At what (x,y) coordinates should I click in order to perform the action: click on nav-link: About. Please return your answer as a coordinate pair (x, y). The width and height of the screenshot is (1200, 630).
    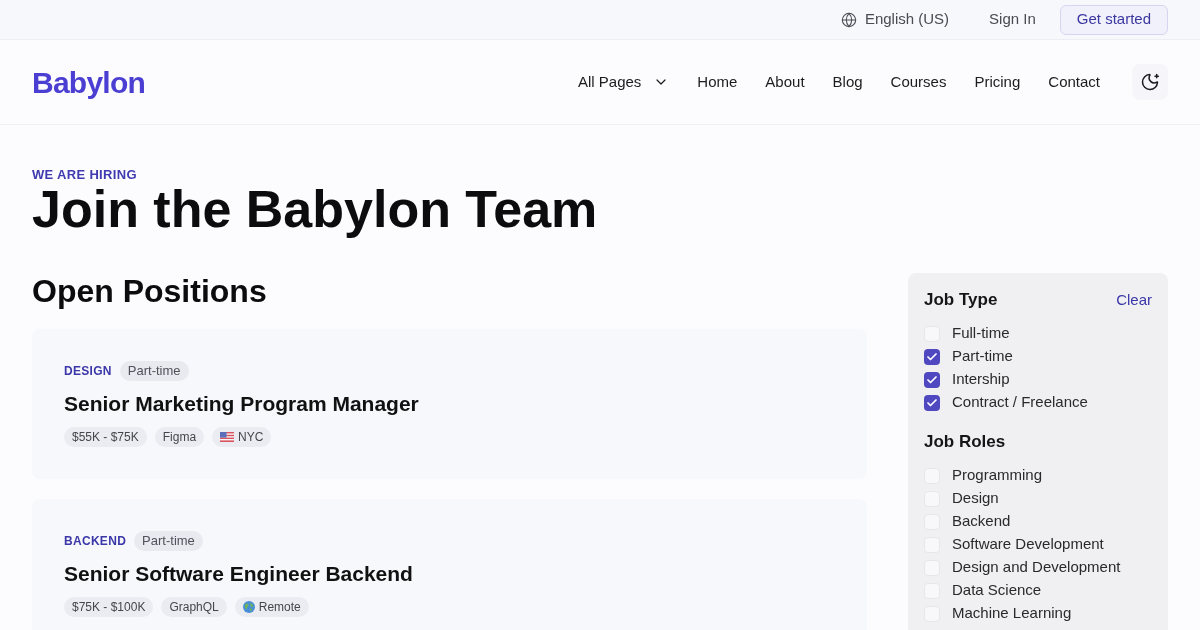
    Looking at the image, I should click on (785, 82).